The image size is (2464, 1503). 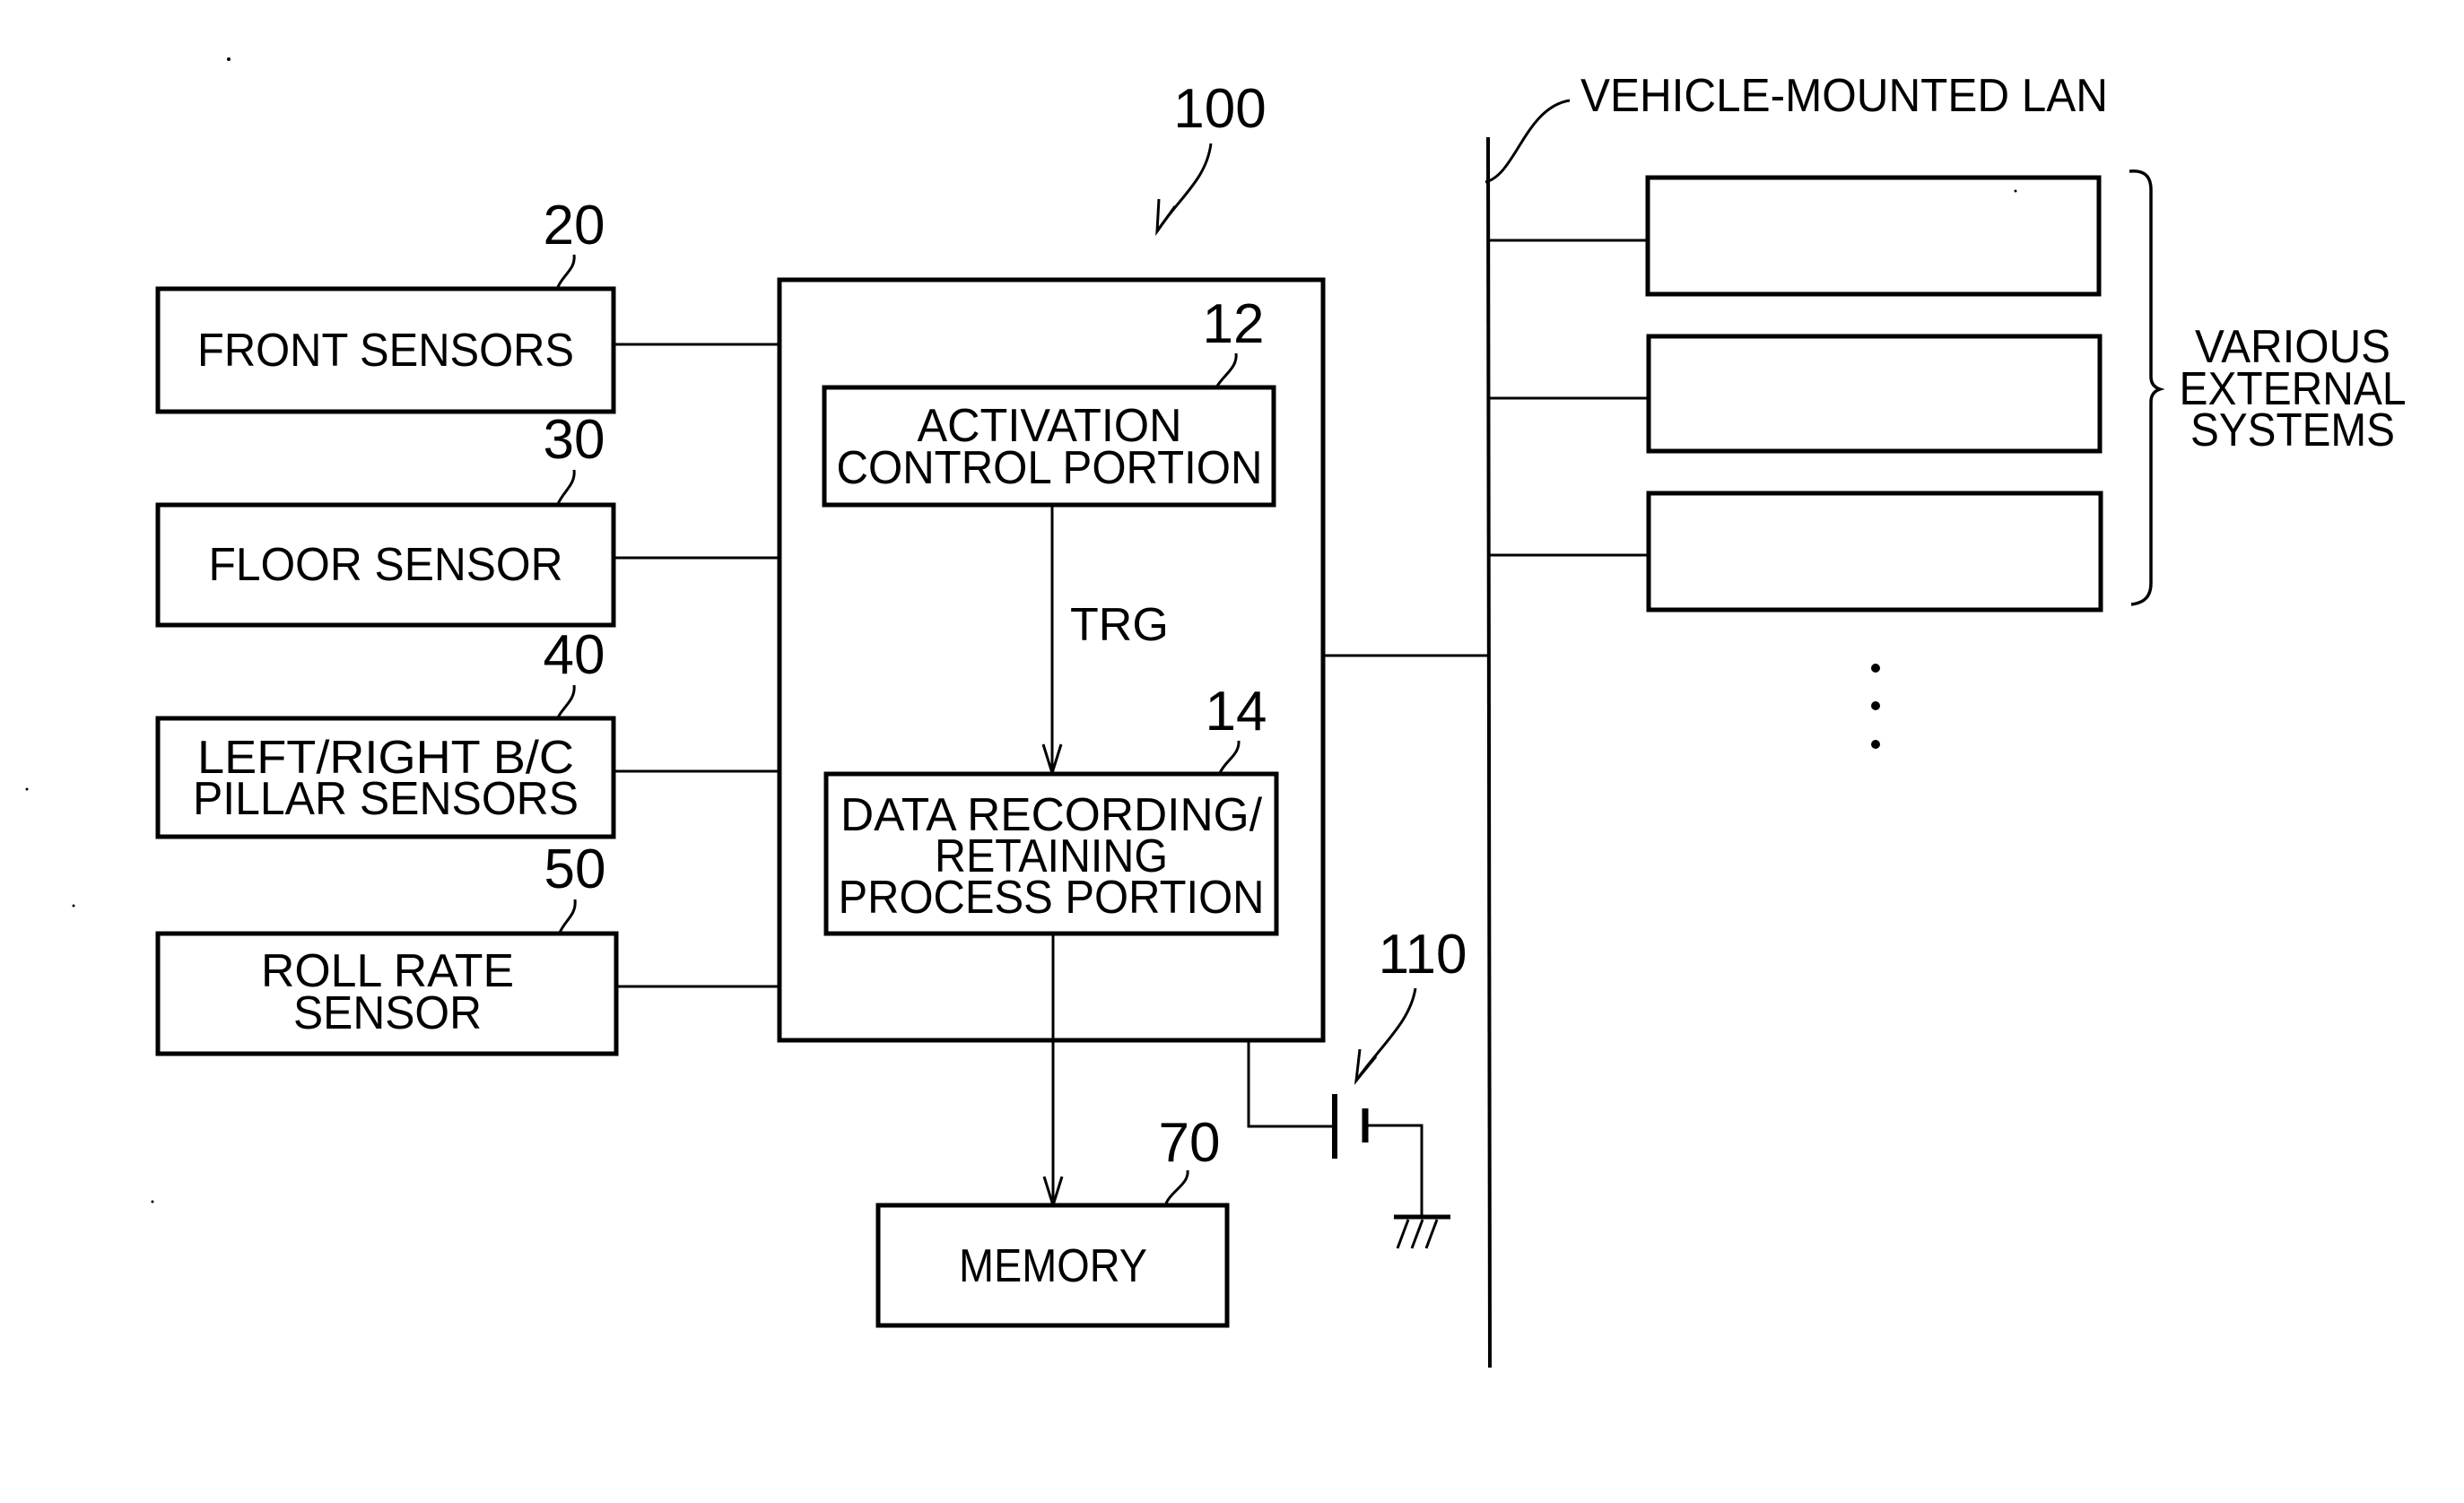 What do you see at coordinates (1489, 752) in the screenshot?
I see `lan-bus-line` at bounding box center [1489, 752].